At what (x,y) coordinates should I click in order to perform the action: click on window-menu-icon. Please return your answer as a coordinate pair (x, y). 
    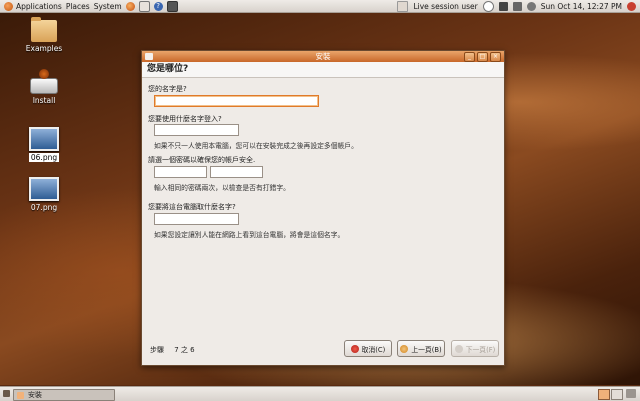
    Looking at the image, I should click on (149, 56).